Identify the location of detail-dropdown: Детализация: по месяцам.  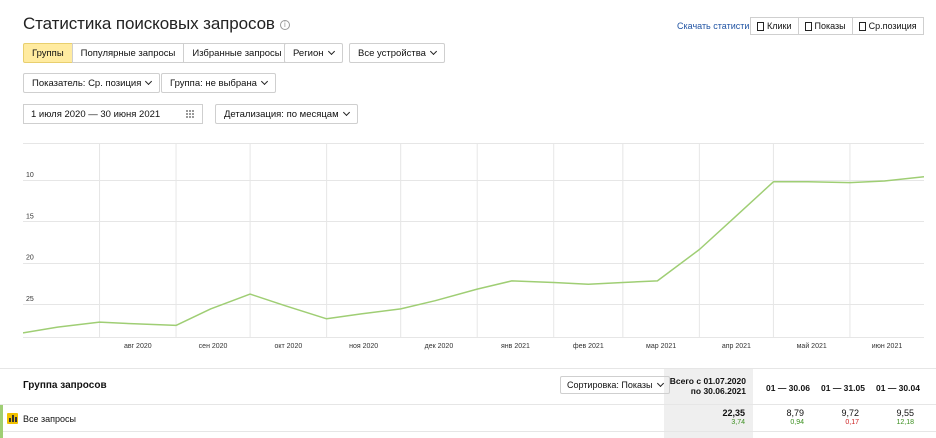
(286, 114).